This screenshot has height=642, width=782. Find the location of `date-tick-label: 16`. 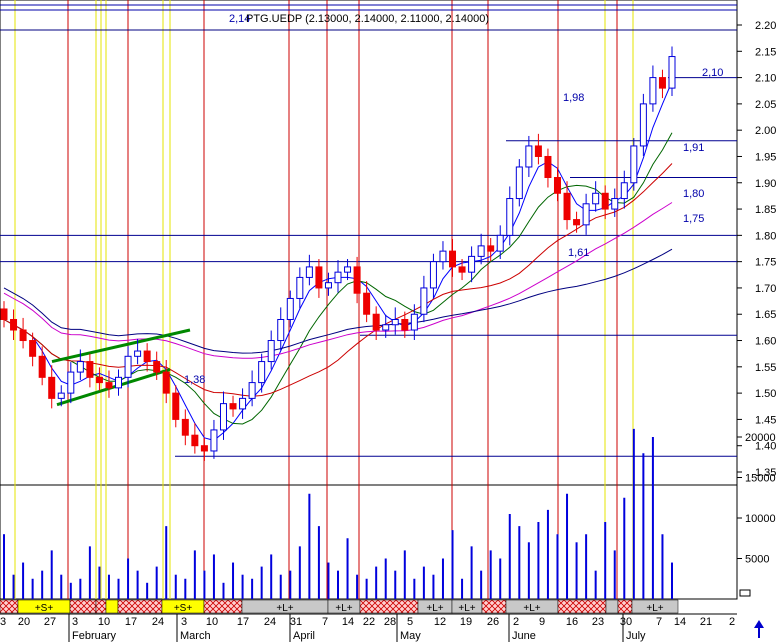

date-tick-label: 16 is located at coordinates (572, 622).